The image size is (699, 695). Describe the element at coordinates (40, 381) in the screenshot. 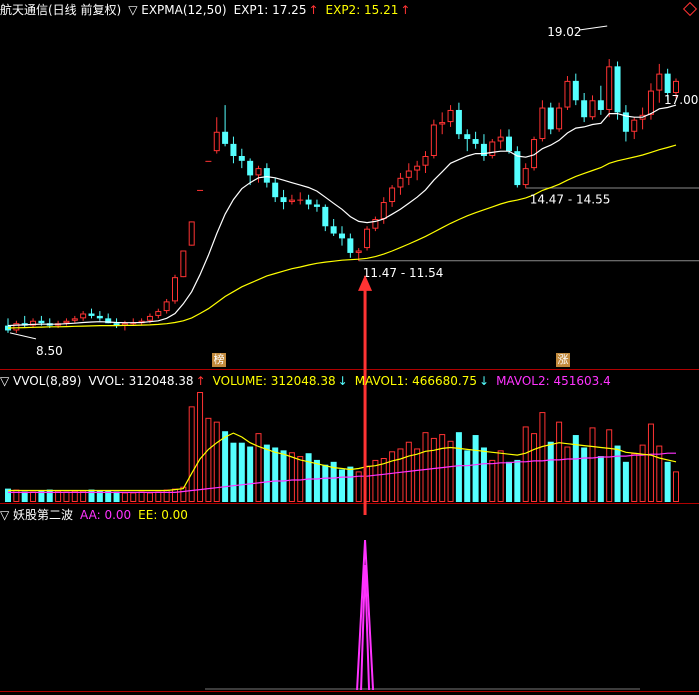

I see `vvol-indicator-label: ▽ VVOL(8,89)` at that location.